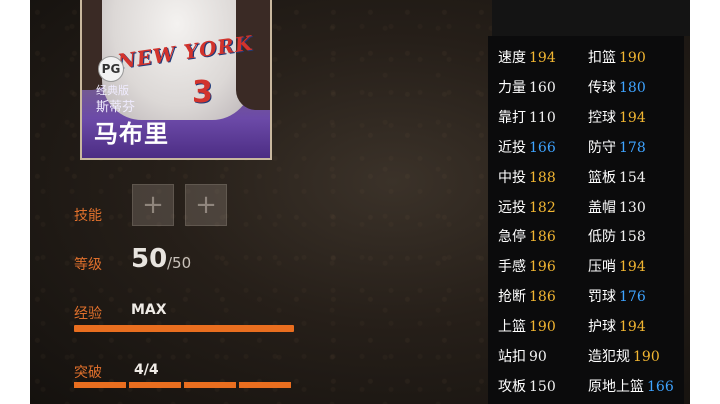 The height and width of the screenshot is (404, 720). Describe the element at coordinates (602, 297) in the screenshot. I see `stat-name: 罚球` at that location.